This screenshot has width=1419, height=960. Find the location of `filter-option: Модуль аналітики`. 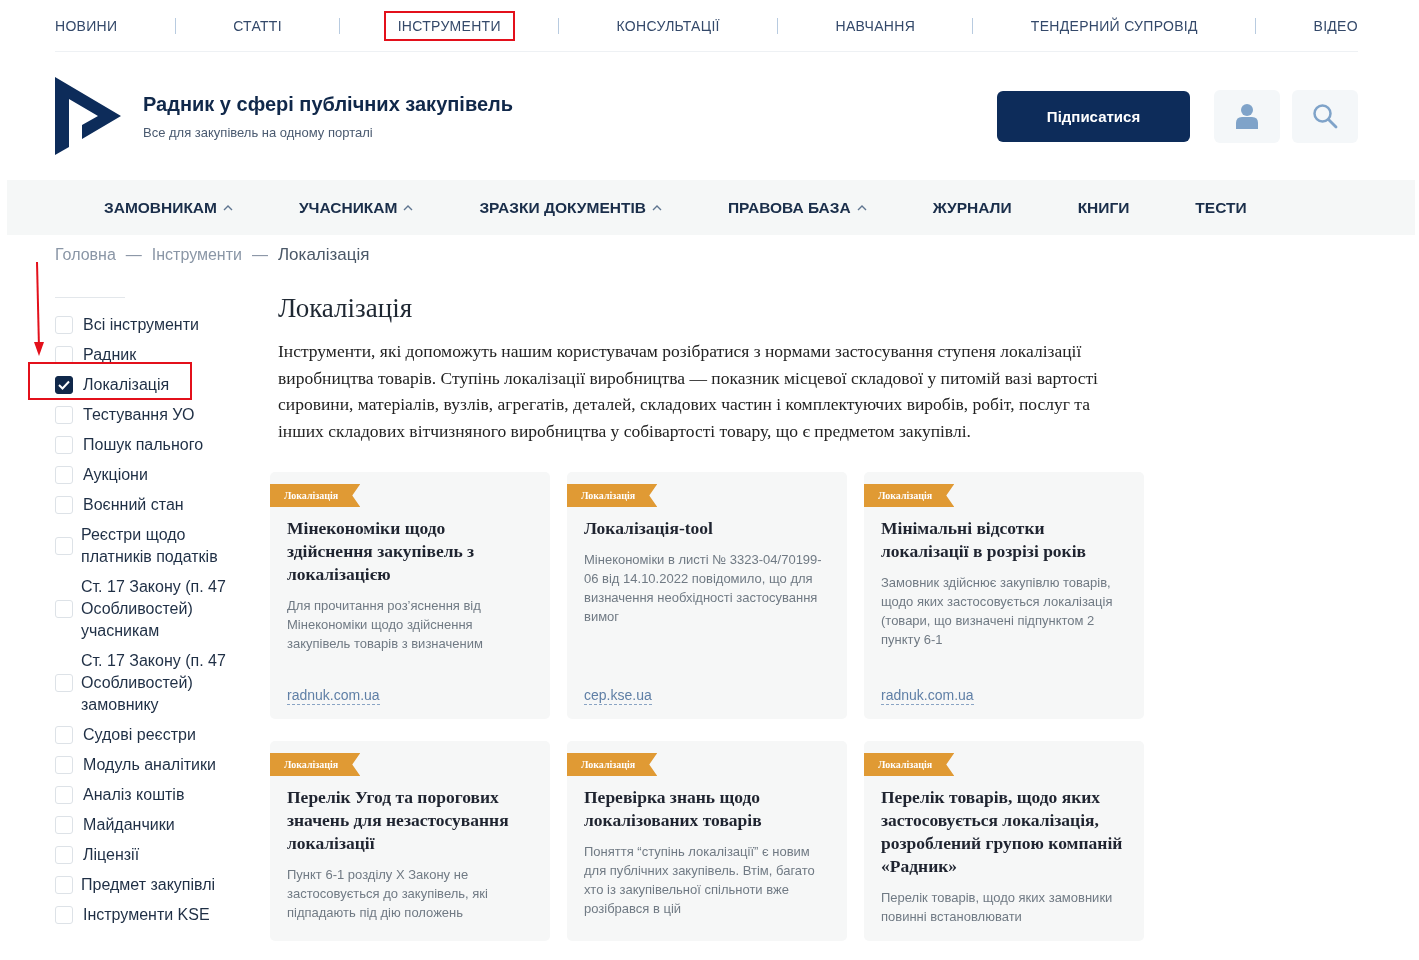

filter-option: Модуль аналітики is located at coordinates (155, 765).